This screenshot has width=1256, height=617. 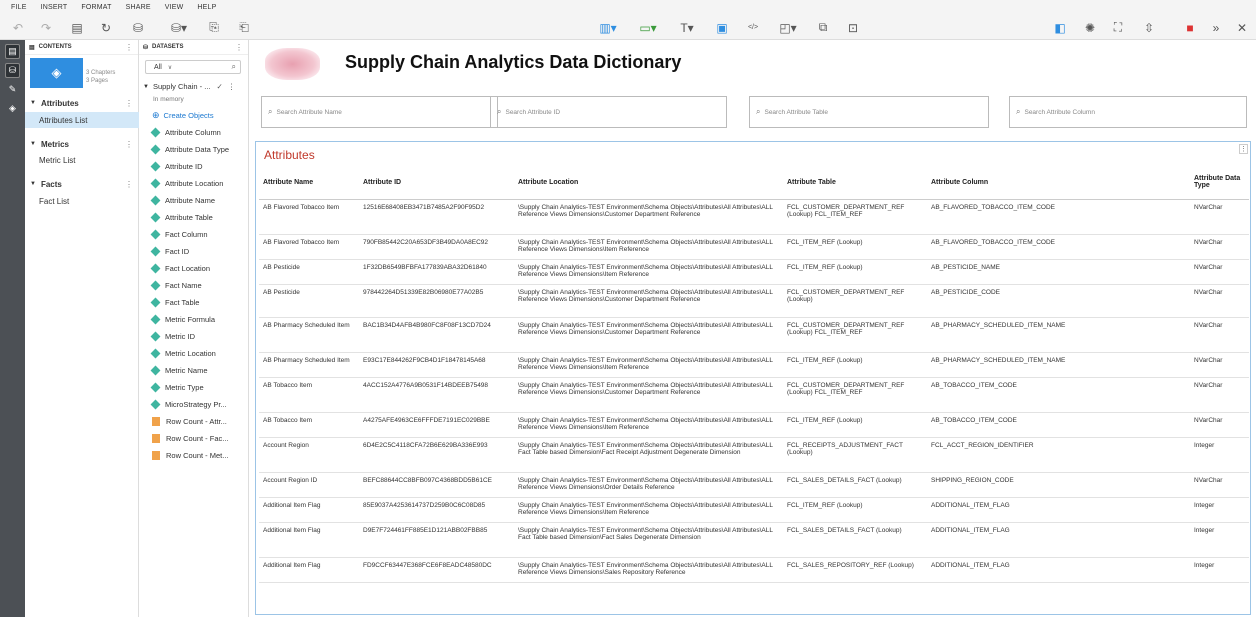 What do you see at coordinates (309, 247) in the screenshot?
I see `table-cell: AB Flavored Tobacco Item` at bounding box center [309, 247].